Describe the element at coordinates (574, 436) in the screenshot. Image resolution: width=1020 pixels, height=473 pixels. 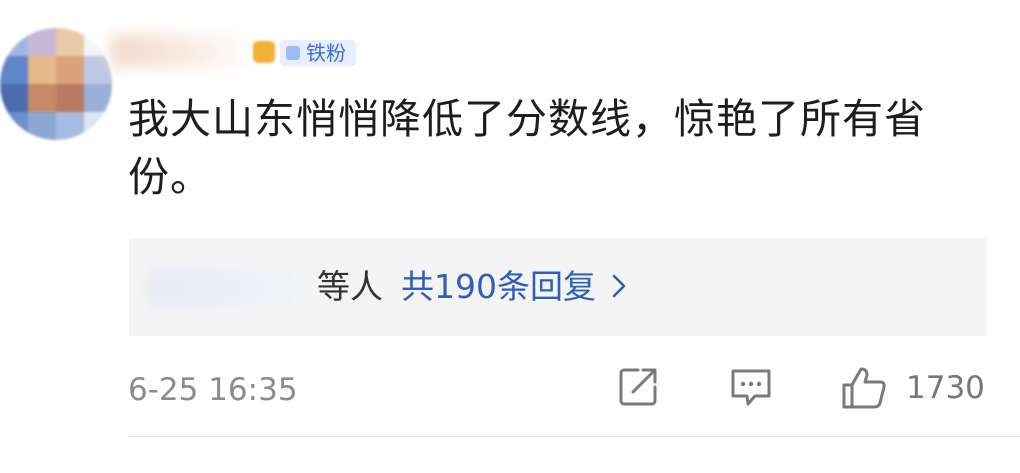
I see `divider` at that location.